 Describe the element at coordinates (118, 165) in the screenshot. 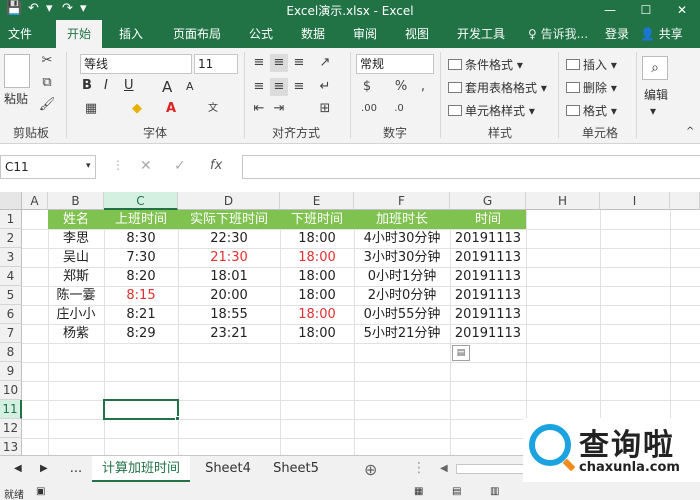

I see `formula-more-icon: ⋮` at that location.